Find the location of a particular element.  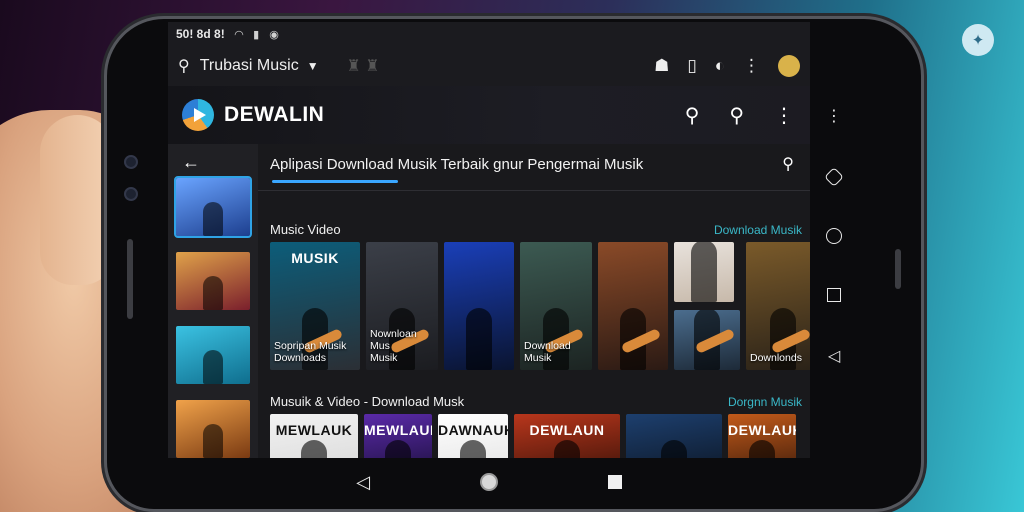

music-row: MEWLAUK MEWLAUK DAWNAUK DEWLAUN DEWLAUK is located at coordinates (533, 436).